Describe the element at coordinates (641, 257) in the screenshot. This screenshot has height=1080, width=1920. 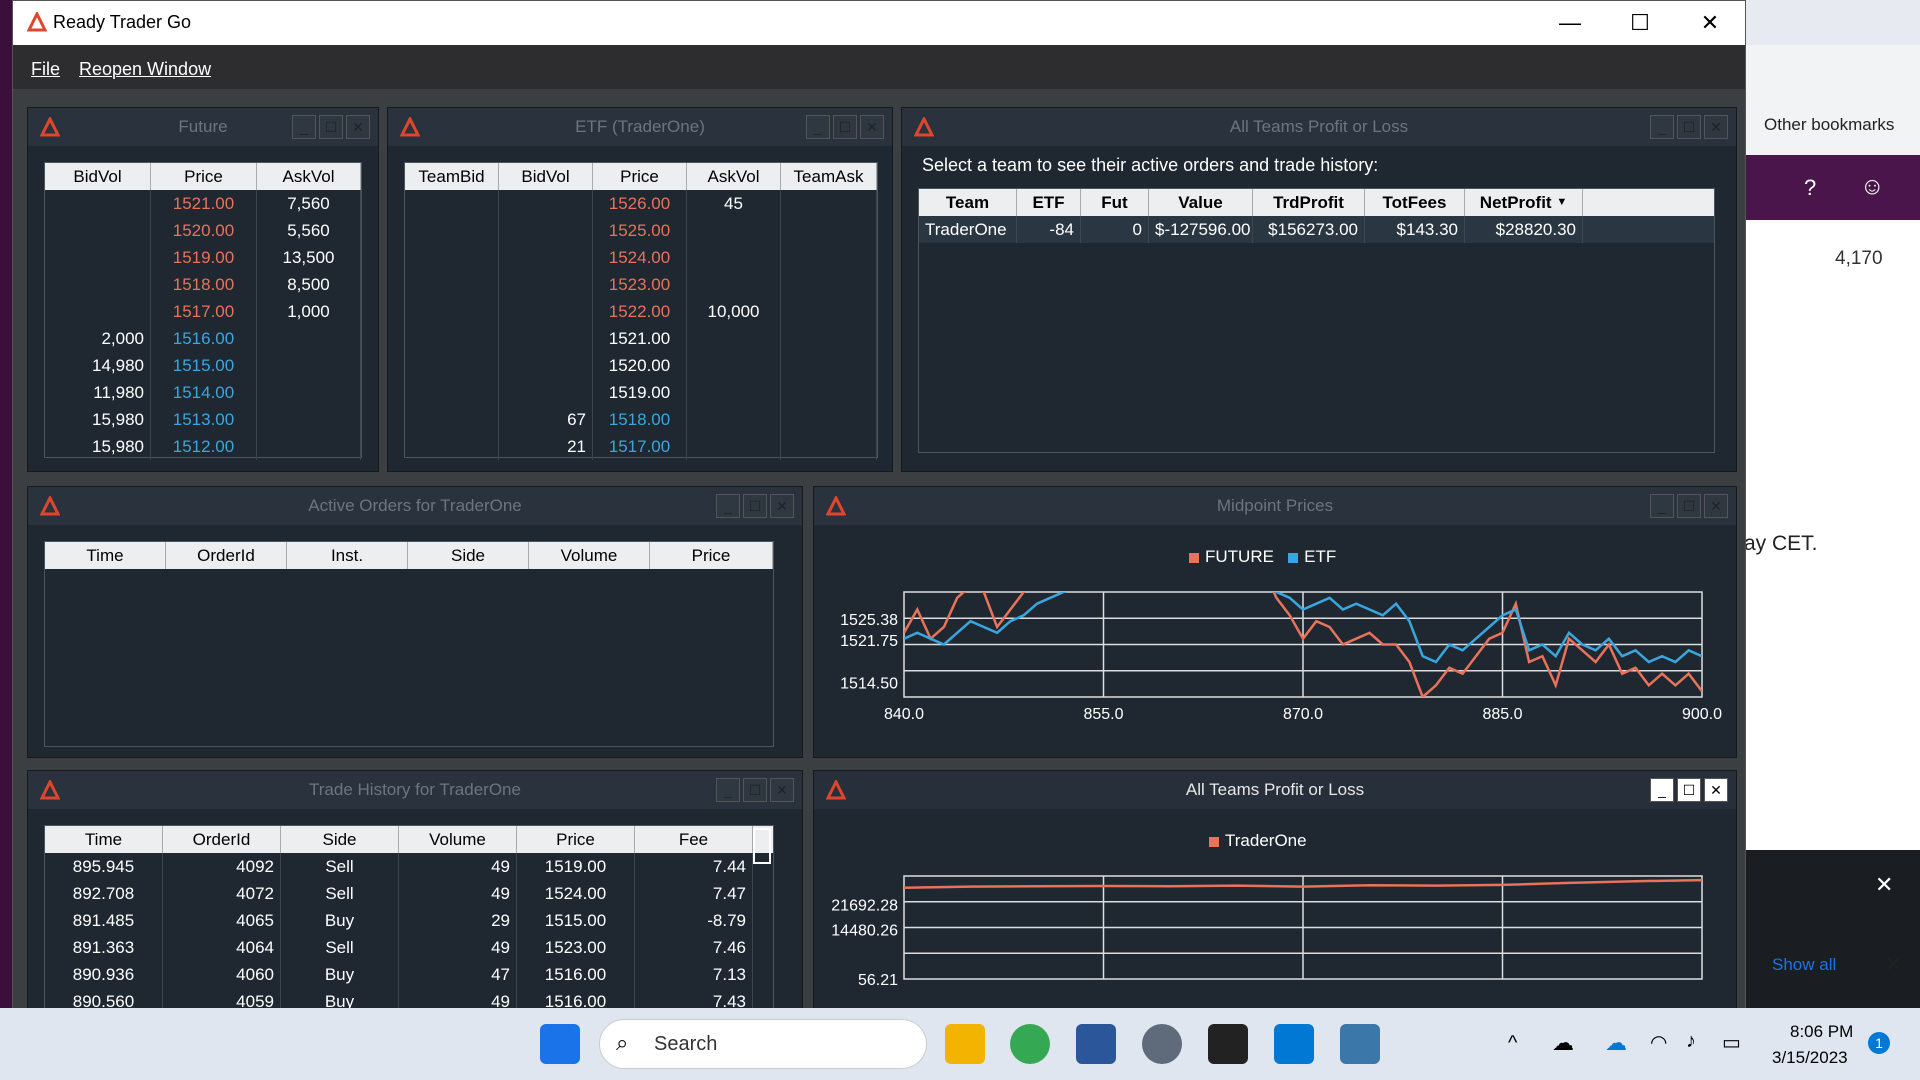
I see `table-row: 1524.00` at that location.